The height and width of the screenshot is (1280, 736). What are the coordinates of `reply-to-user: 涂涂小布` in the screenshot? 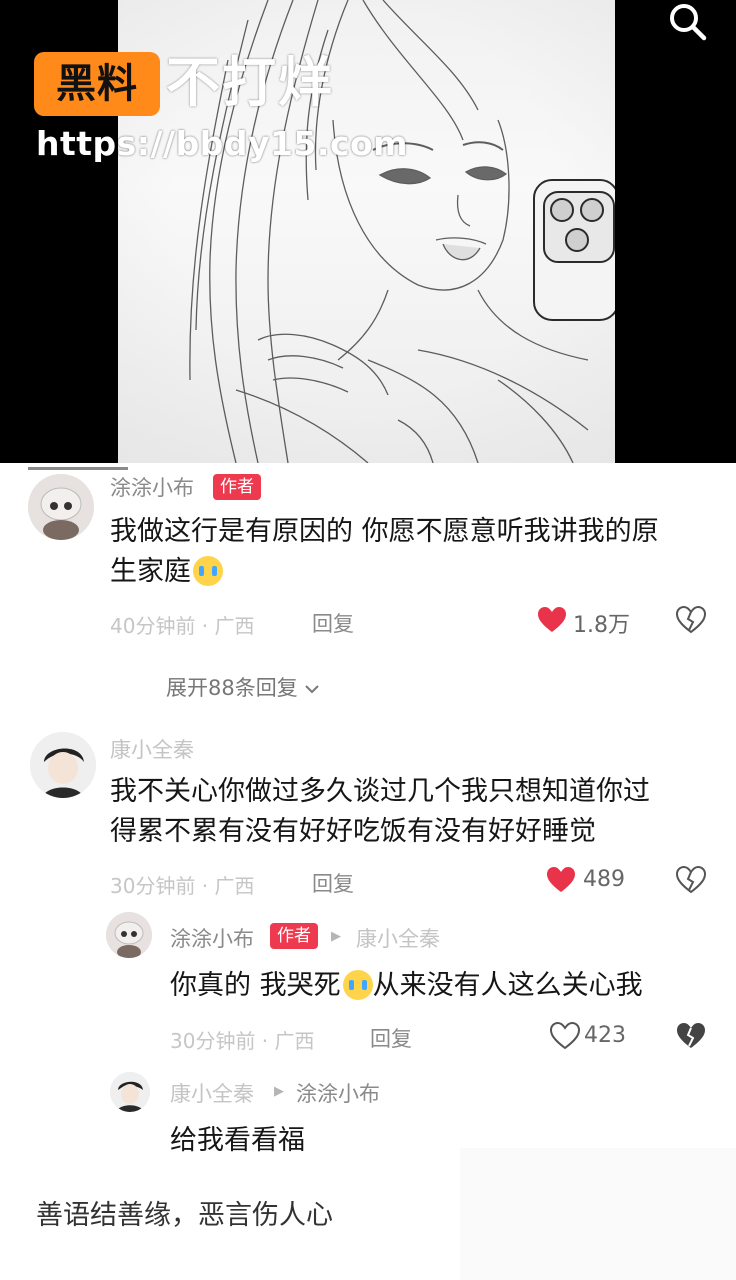 It's located at (338, 1093).